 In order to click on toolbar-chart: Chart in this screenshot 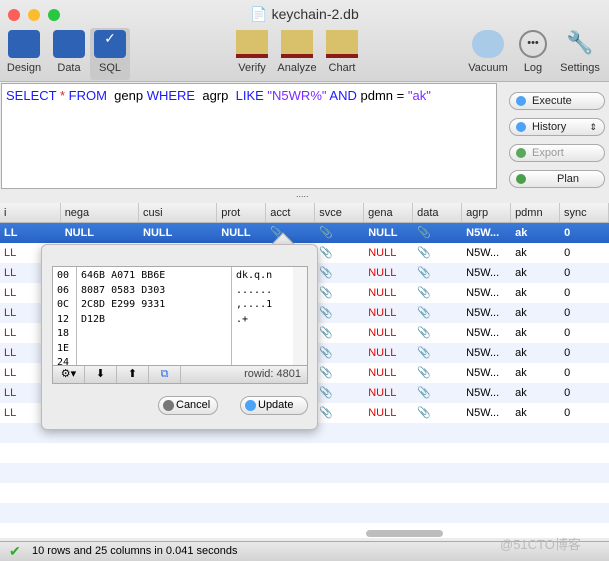, I will do `click(342, 54)`.